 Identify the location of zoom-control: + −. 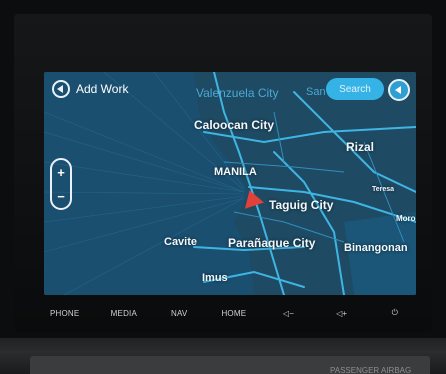
(61, 184).